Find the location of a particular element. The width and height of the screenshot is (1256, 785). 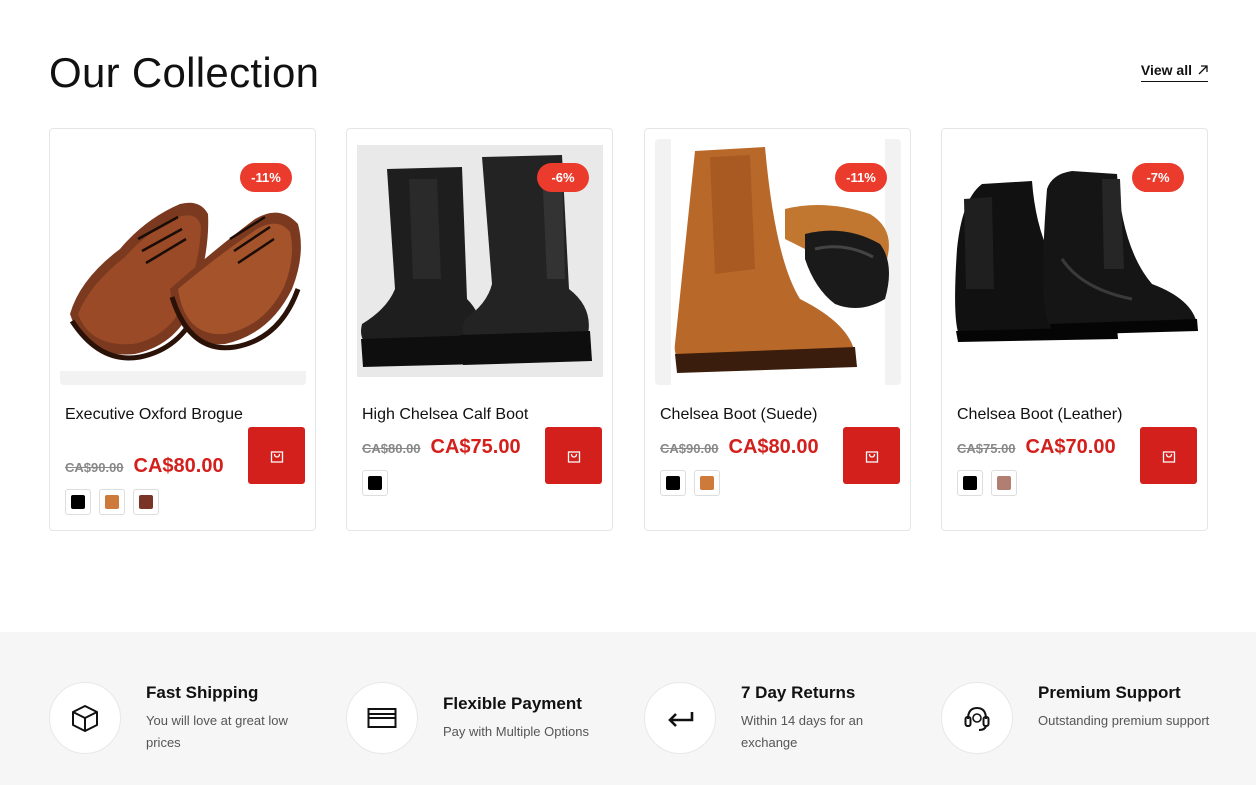

credit-card-icon is located at coordinates (382, 718).